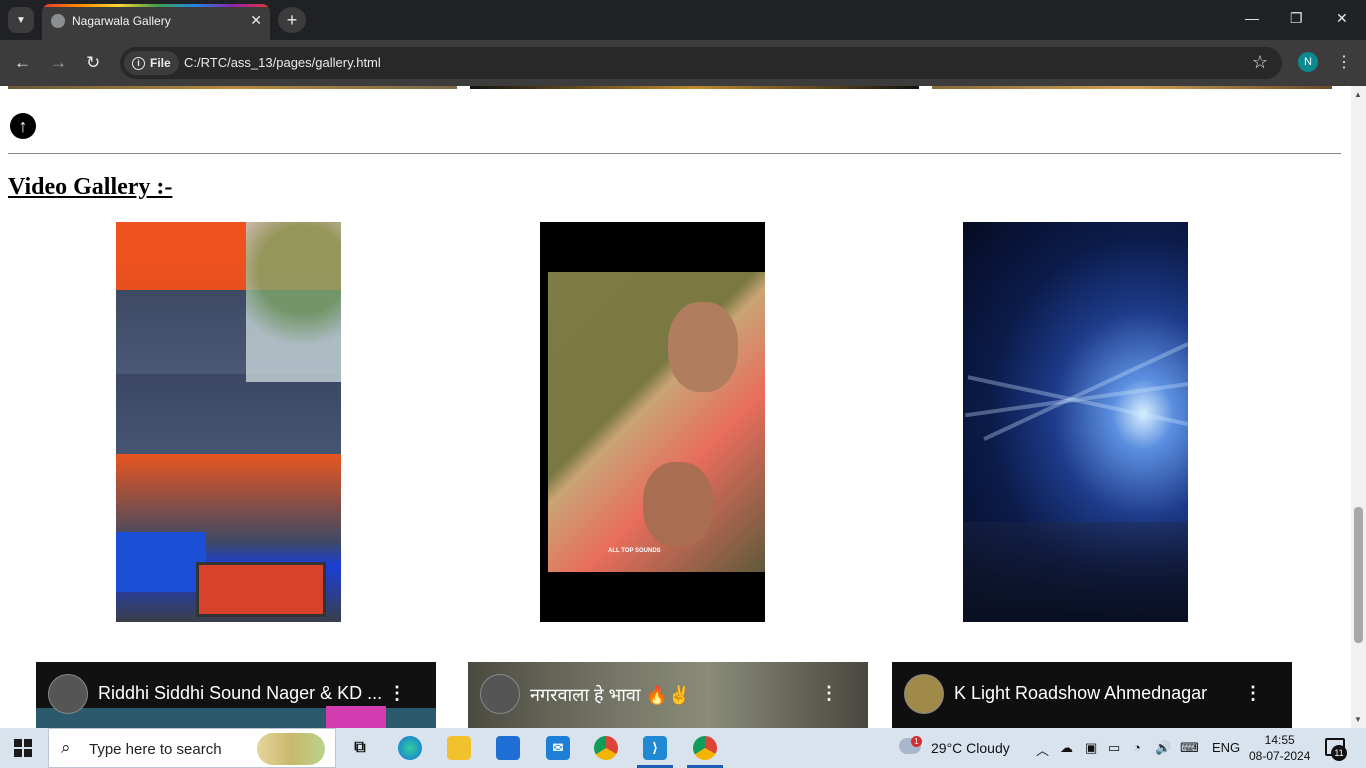 This screenshot has width=1366, height=768. I want to click on pink-light, so click(356, 717).